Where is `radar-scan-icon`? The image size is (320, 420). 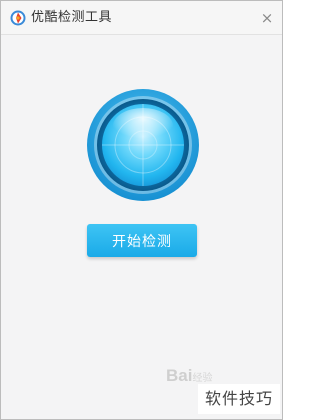 radar-scan-icon is located at coordinates (143, 145).